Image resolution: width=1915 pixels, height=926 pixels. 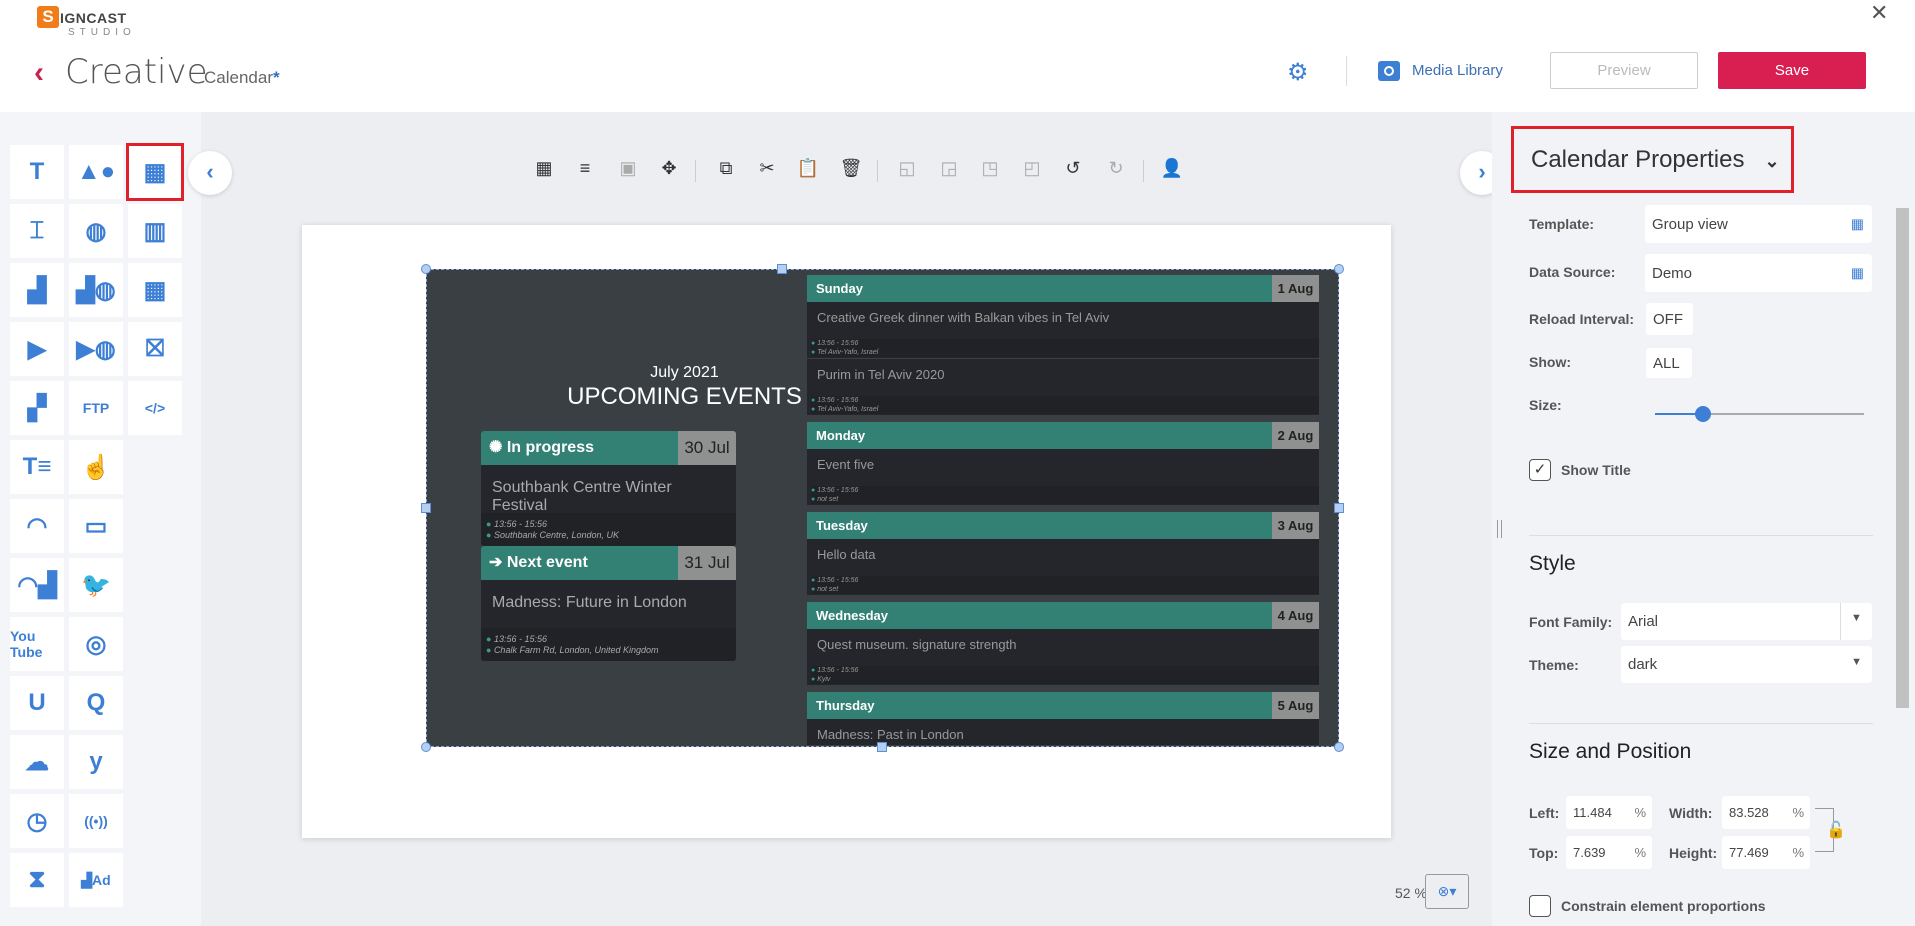 What do you see at coordinates (1672, 273) in the screenshot?
I see `data-source-value: Demo` at bounding box center [1672, 273].